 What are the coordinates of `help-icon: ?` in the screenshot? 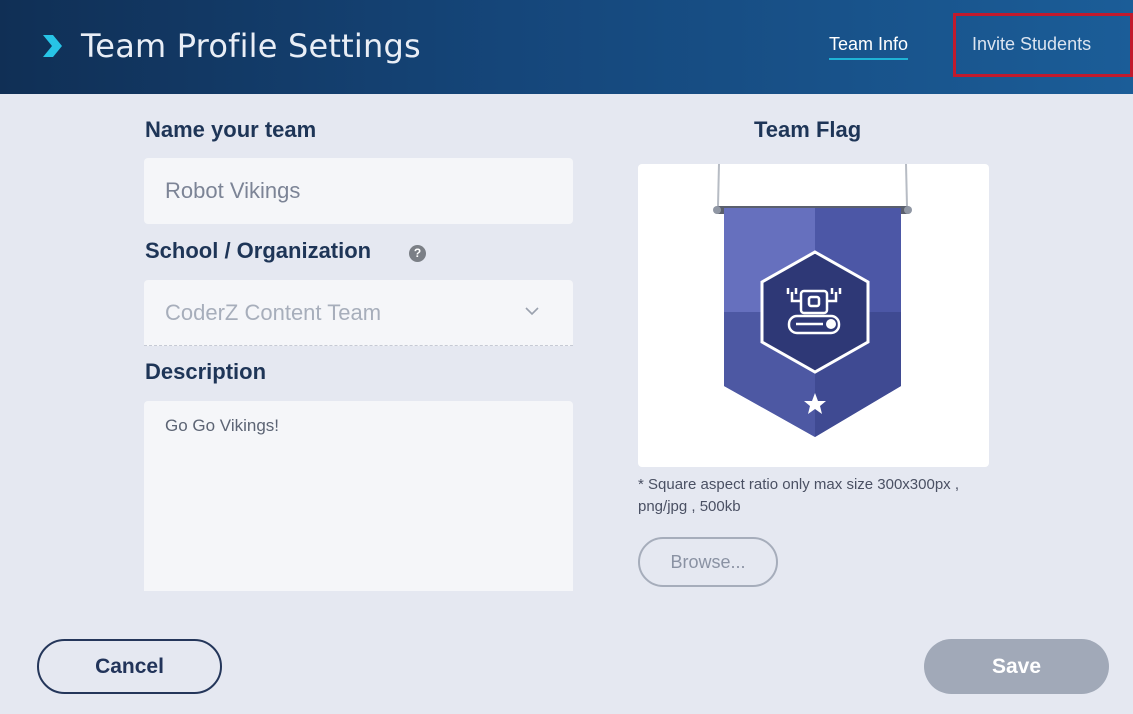 It's located at (417, 253).